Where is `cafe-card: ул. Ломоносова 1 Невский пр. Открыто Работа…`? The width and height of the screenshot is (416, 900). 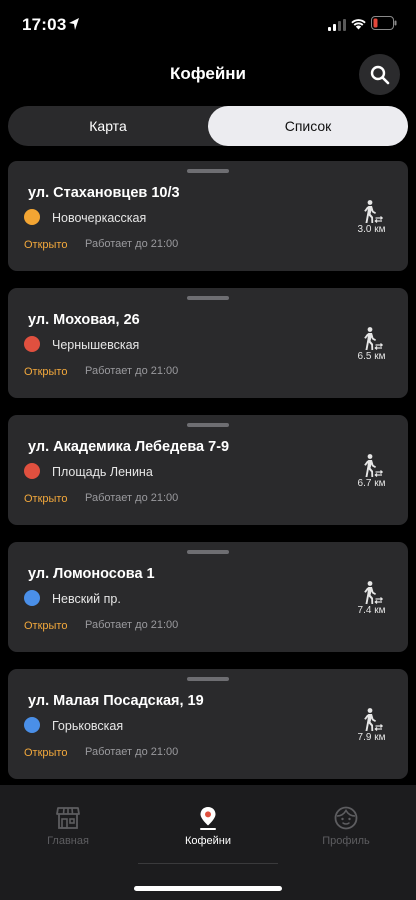
cafe-card: ул. Ломоносова 1 Невский пр. Открыто Работа… is located at coordinates (208, 597).